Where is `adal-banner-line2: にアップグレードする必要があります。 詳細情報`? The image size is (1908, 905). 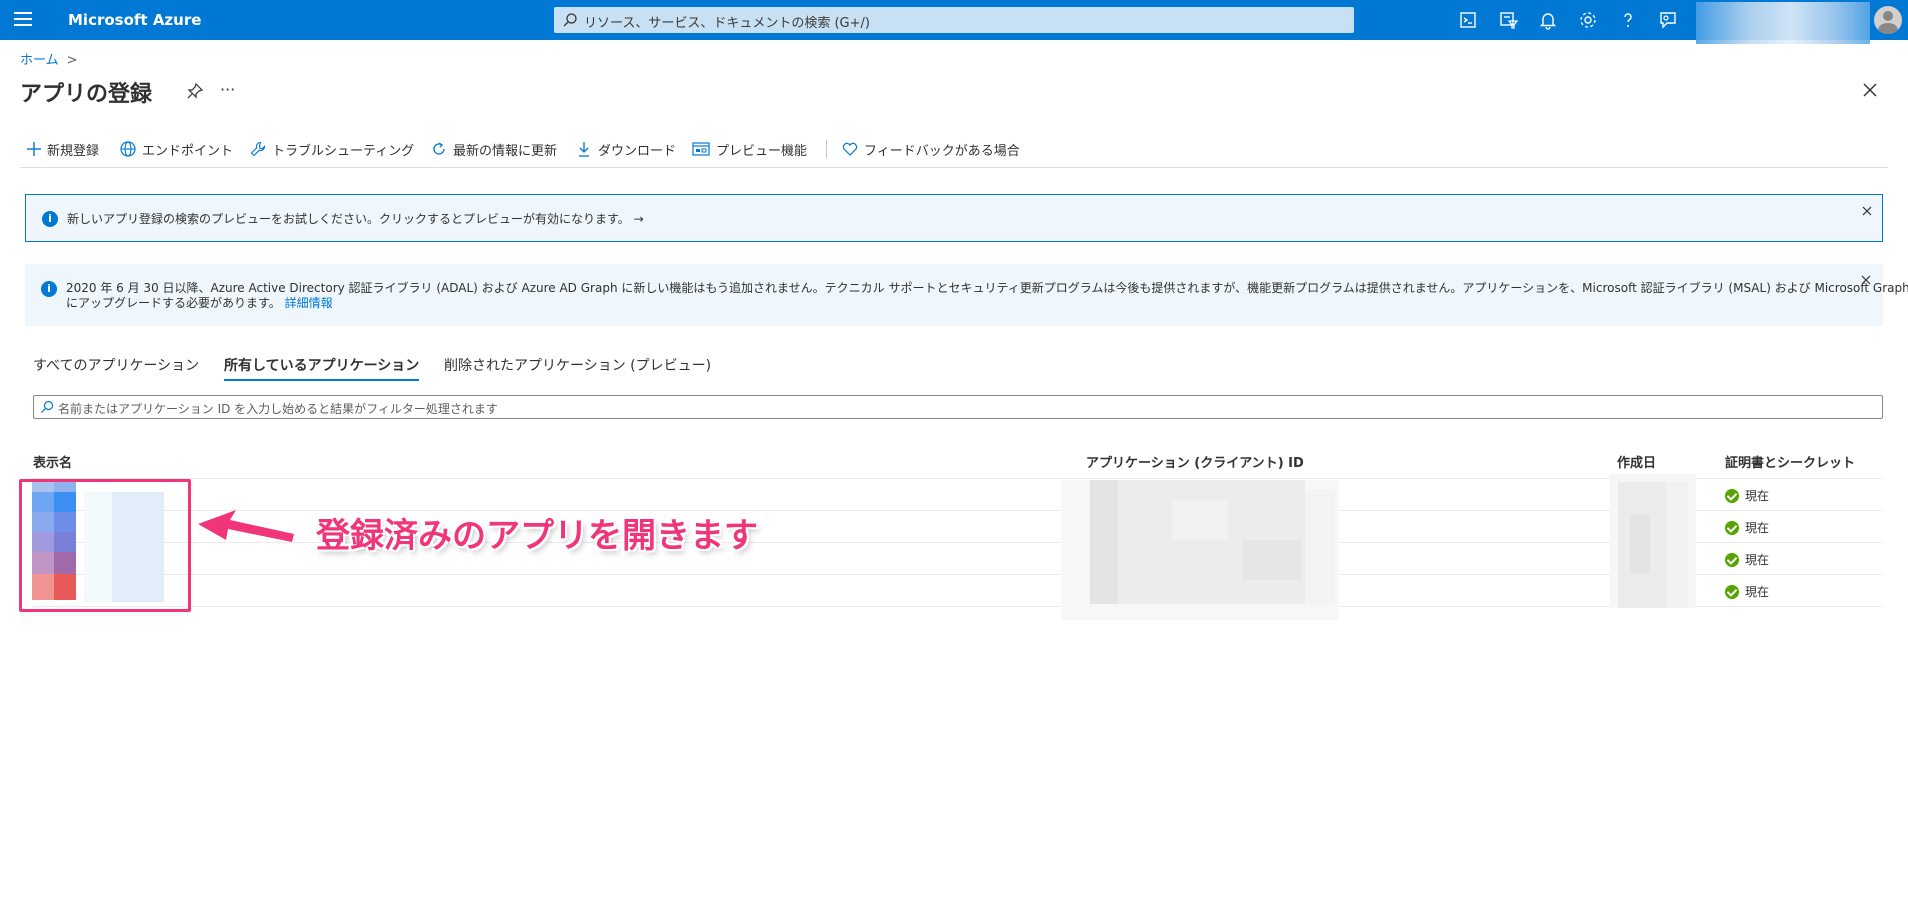 adal-banner-line2: にアップグレードする必要があります。 詳細情報 is located at coordinates (199, 303).